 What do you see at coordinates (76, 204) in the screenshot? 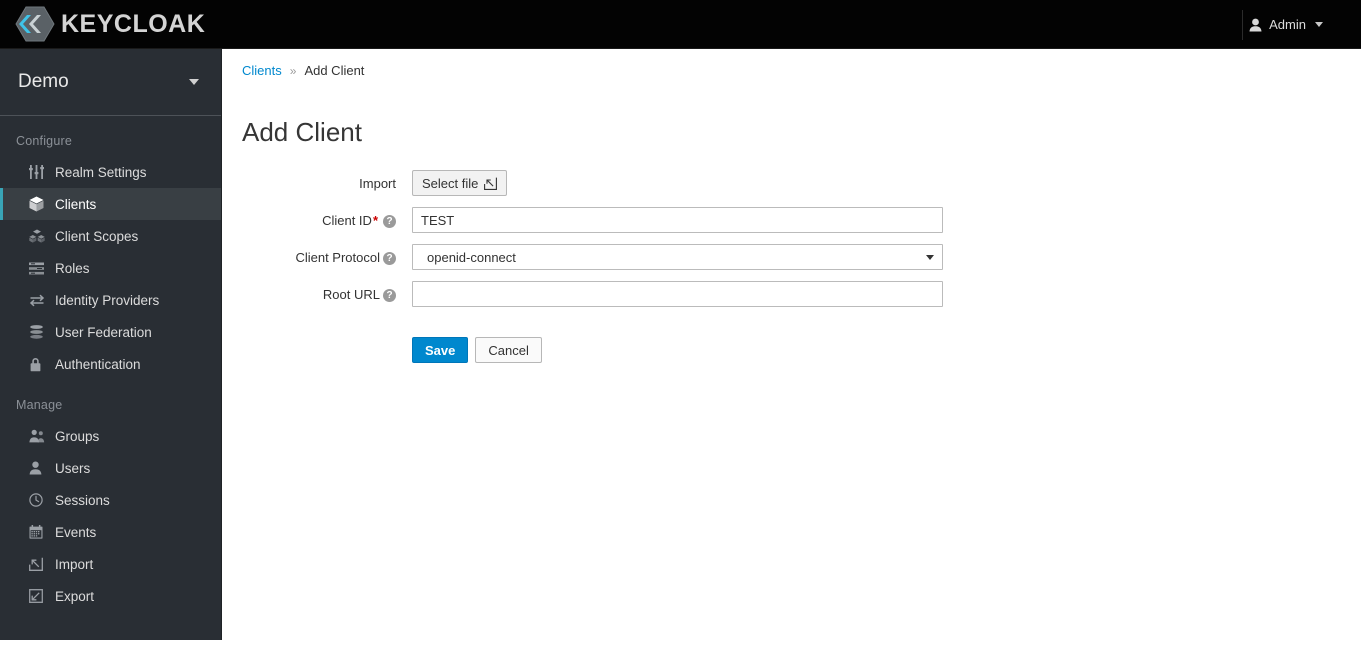
I see `sidebar-item-label: Clients` at bounding box center [76, 204].